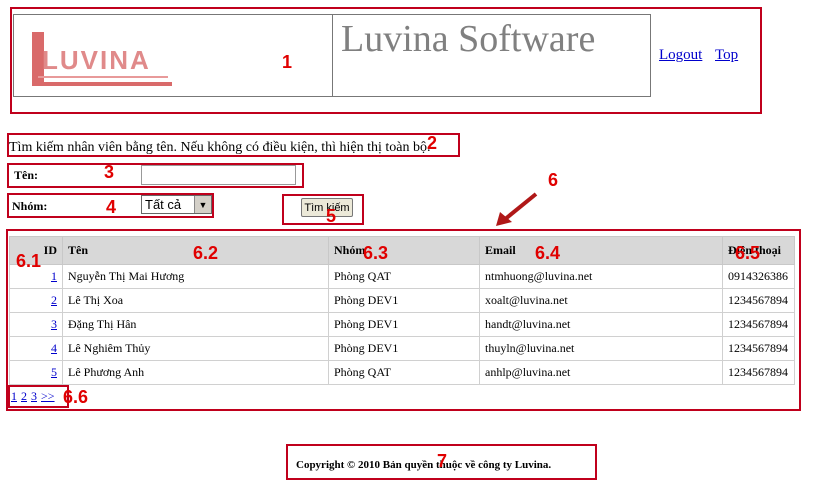 Image resolution: width=814 pixels, height=485 pixels. Describe the element at coordinates (376, 253) in the screenshot. I see `annotation-label: 6.3` at that location.